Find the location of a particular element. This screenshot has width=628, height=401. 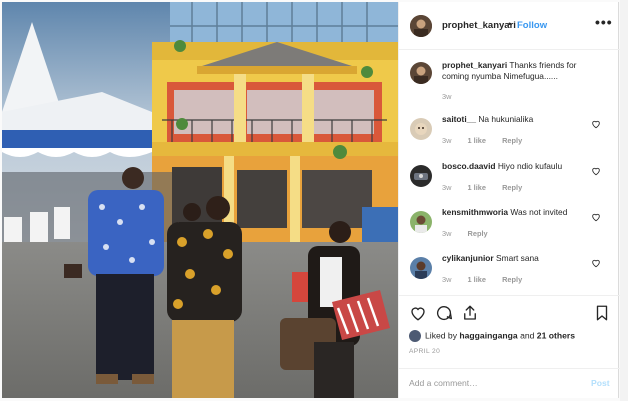

author-avatar is located at coordinates (421, 26).